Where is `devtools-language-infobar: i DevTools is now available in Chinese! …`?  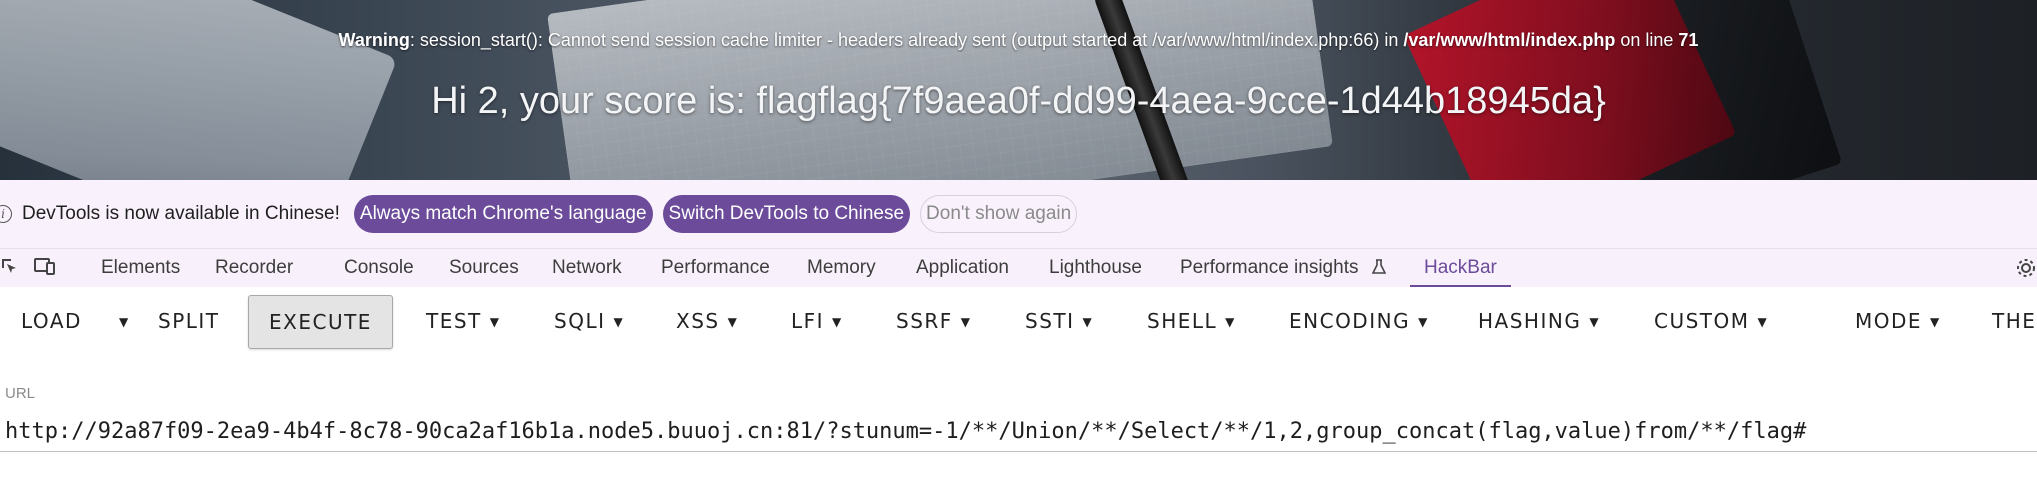
devtools-language-infobar: i DevTools is now available in Chinese! … is located at coordinates (1018, 214).